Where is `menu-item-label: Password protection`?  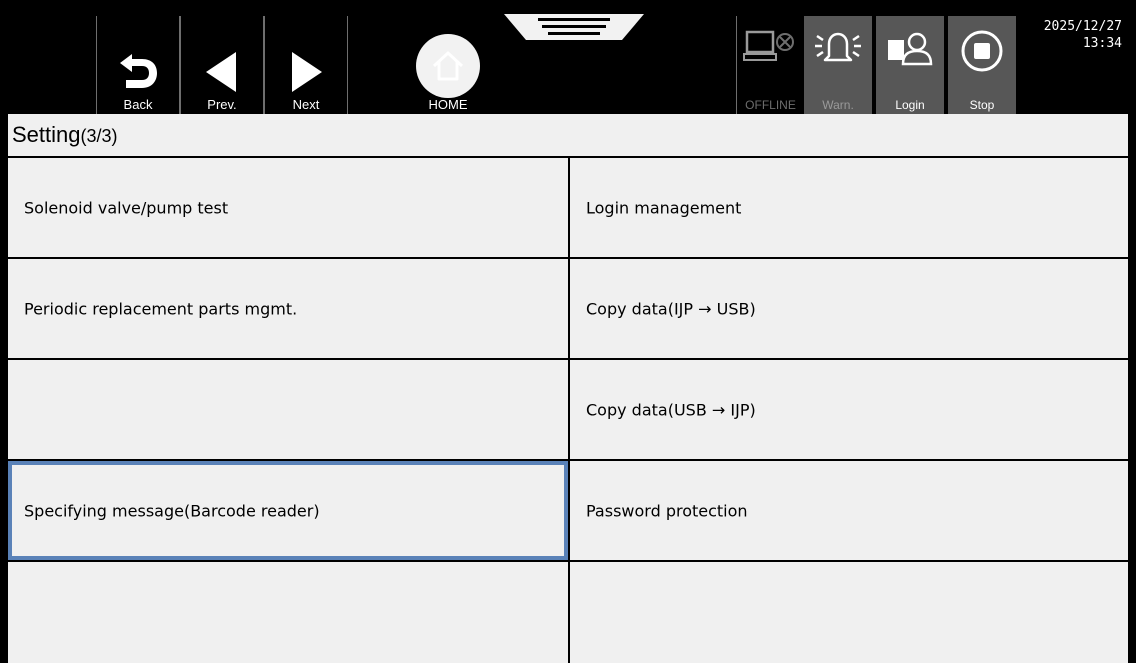
menu-item-label: Password protection is located at coordinates (667, 510).